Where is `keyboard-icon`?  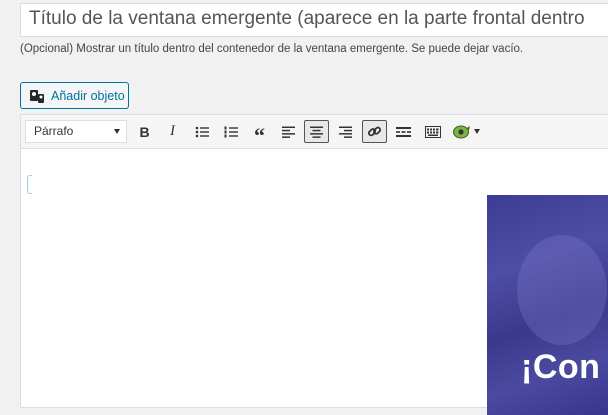 keyboard-icon is located at coordinates (432, 131).